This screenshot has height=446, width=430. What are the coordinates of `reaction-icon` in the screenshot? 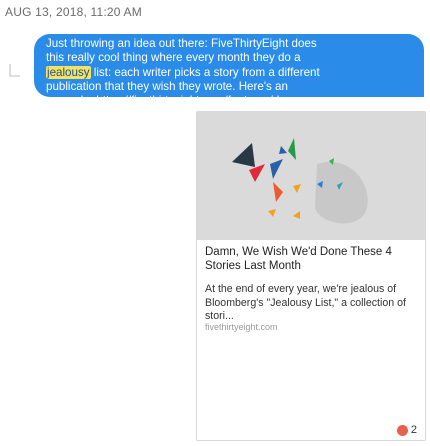 It's located at (402, 430).